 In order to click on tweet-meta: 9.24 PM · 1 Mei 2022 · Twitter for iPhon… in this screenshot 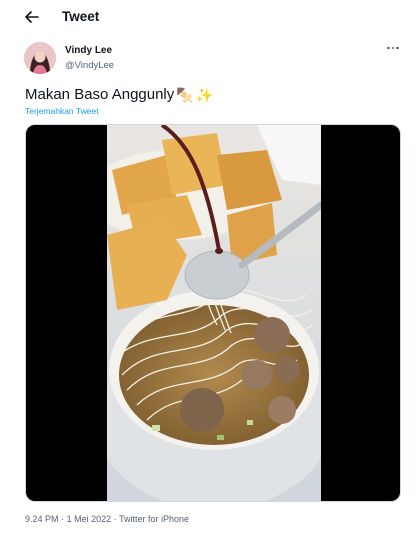, I will do `click(107, 519)`.